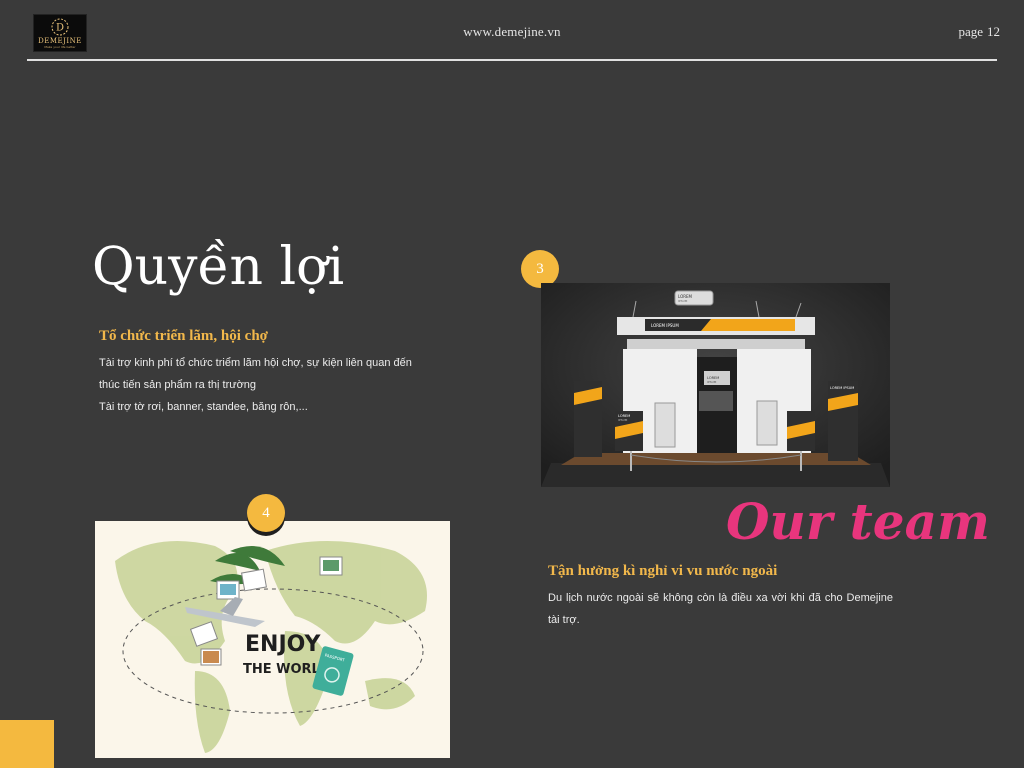 The height and width of the screenshot is (768, 1024). Describe the element at coordinates (665, 325) in the screenshot. I see `booth-banner: LOREM IPSUM` at that location.